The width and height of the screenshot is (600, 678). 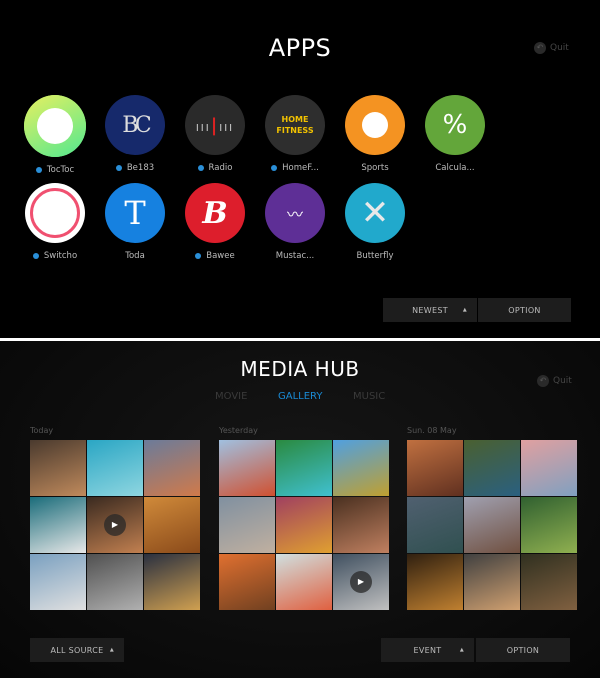 I want to click on sort-newest-button: NEWEST ▲, so click(x=430, y=310).